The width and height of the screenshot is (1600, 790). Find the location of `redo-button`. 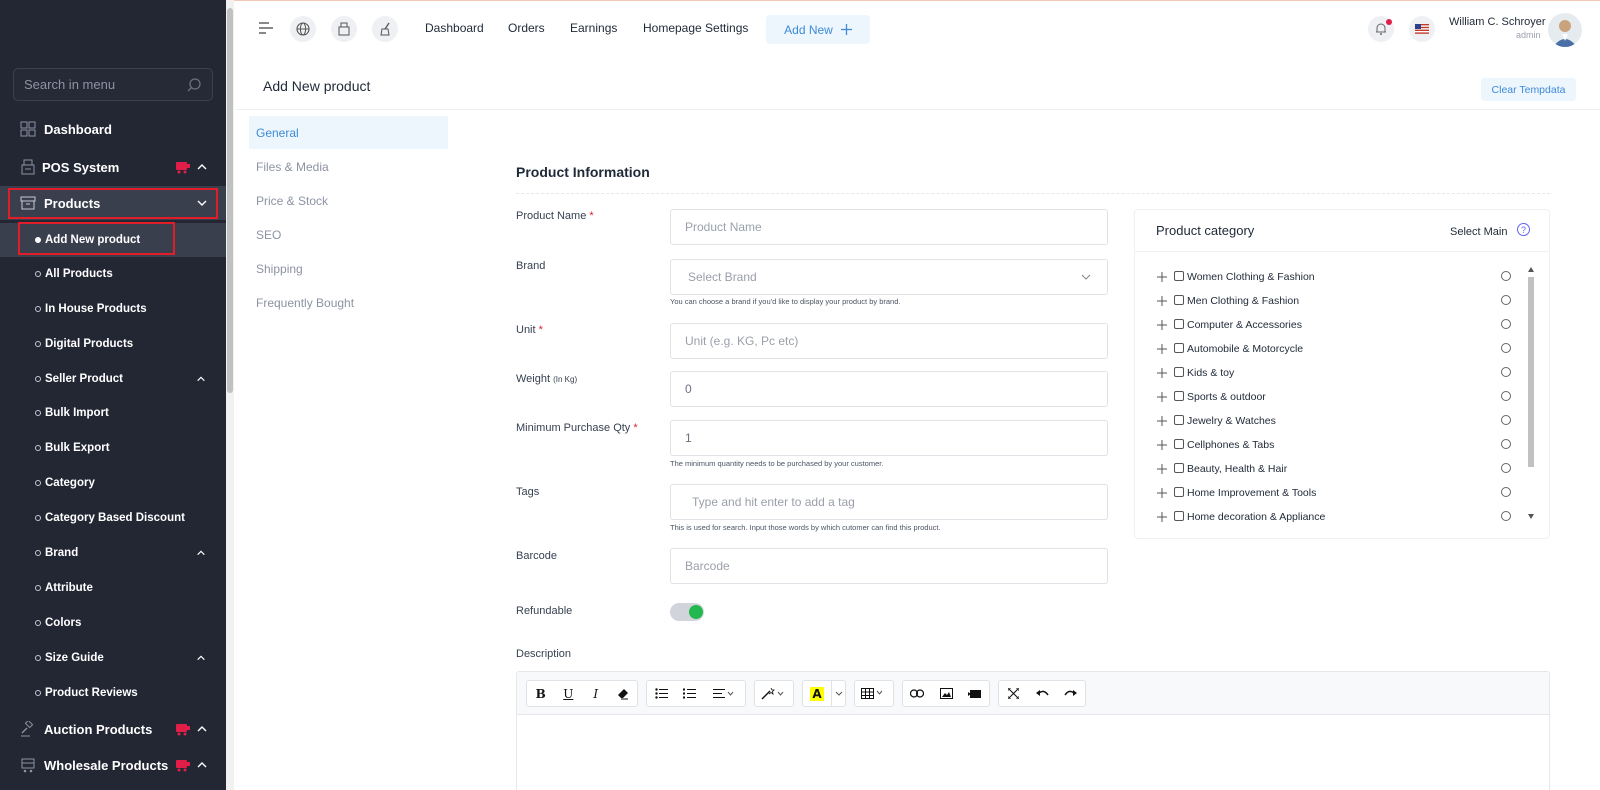

redo-button is located at coordinates (1070, 693).